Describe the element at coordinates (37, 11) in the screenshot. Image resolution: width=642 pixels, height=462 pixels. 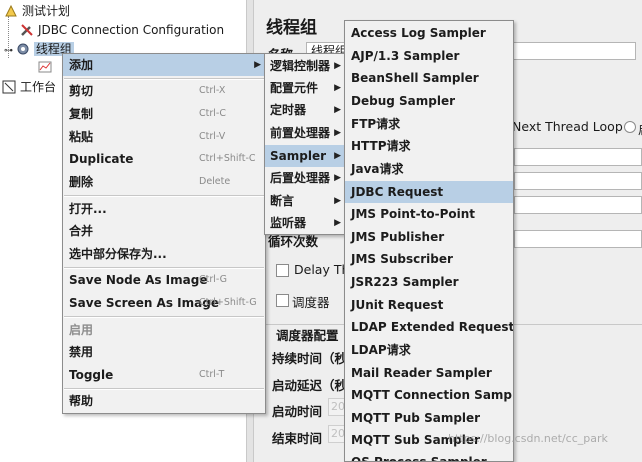
I see `tree-node-test-plan: 测试计划` at that location.